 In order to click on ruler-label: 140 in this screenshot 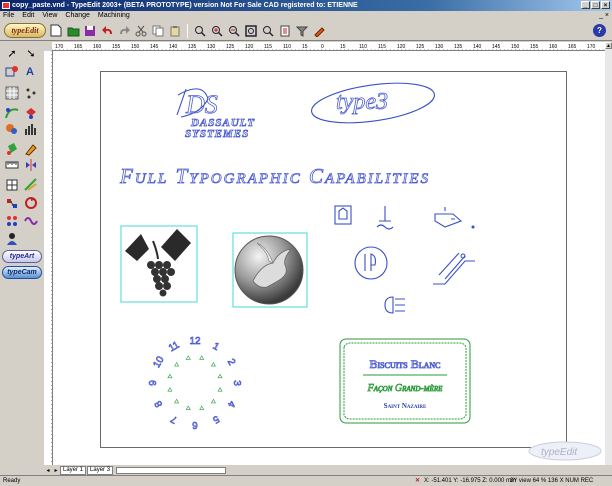, I will do `click(477, 47)`.